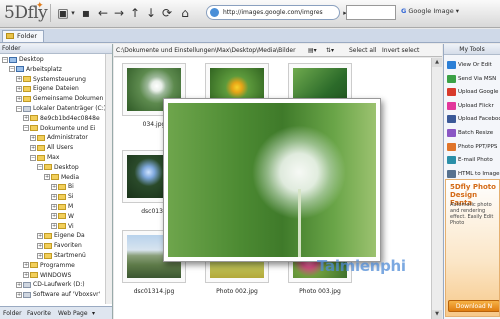  What do you see at coordinates (330, 50) in the screenshot?
I see `sort-icon: ⇅▾` at bounding box center [330, 50].